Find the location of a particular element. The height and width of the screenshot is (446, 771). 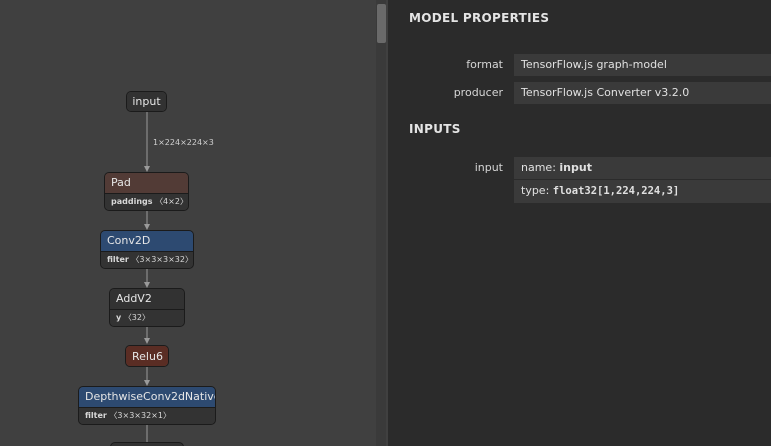

input-type-prefix: type: is located at coordinates (537, 190).